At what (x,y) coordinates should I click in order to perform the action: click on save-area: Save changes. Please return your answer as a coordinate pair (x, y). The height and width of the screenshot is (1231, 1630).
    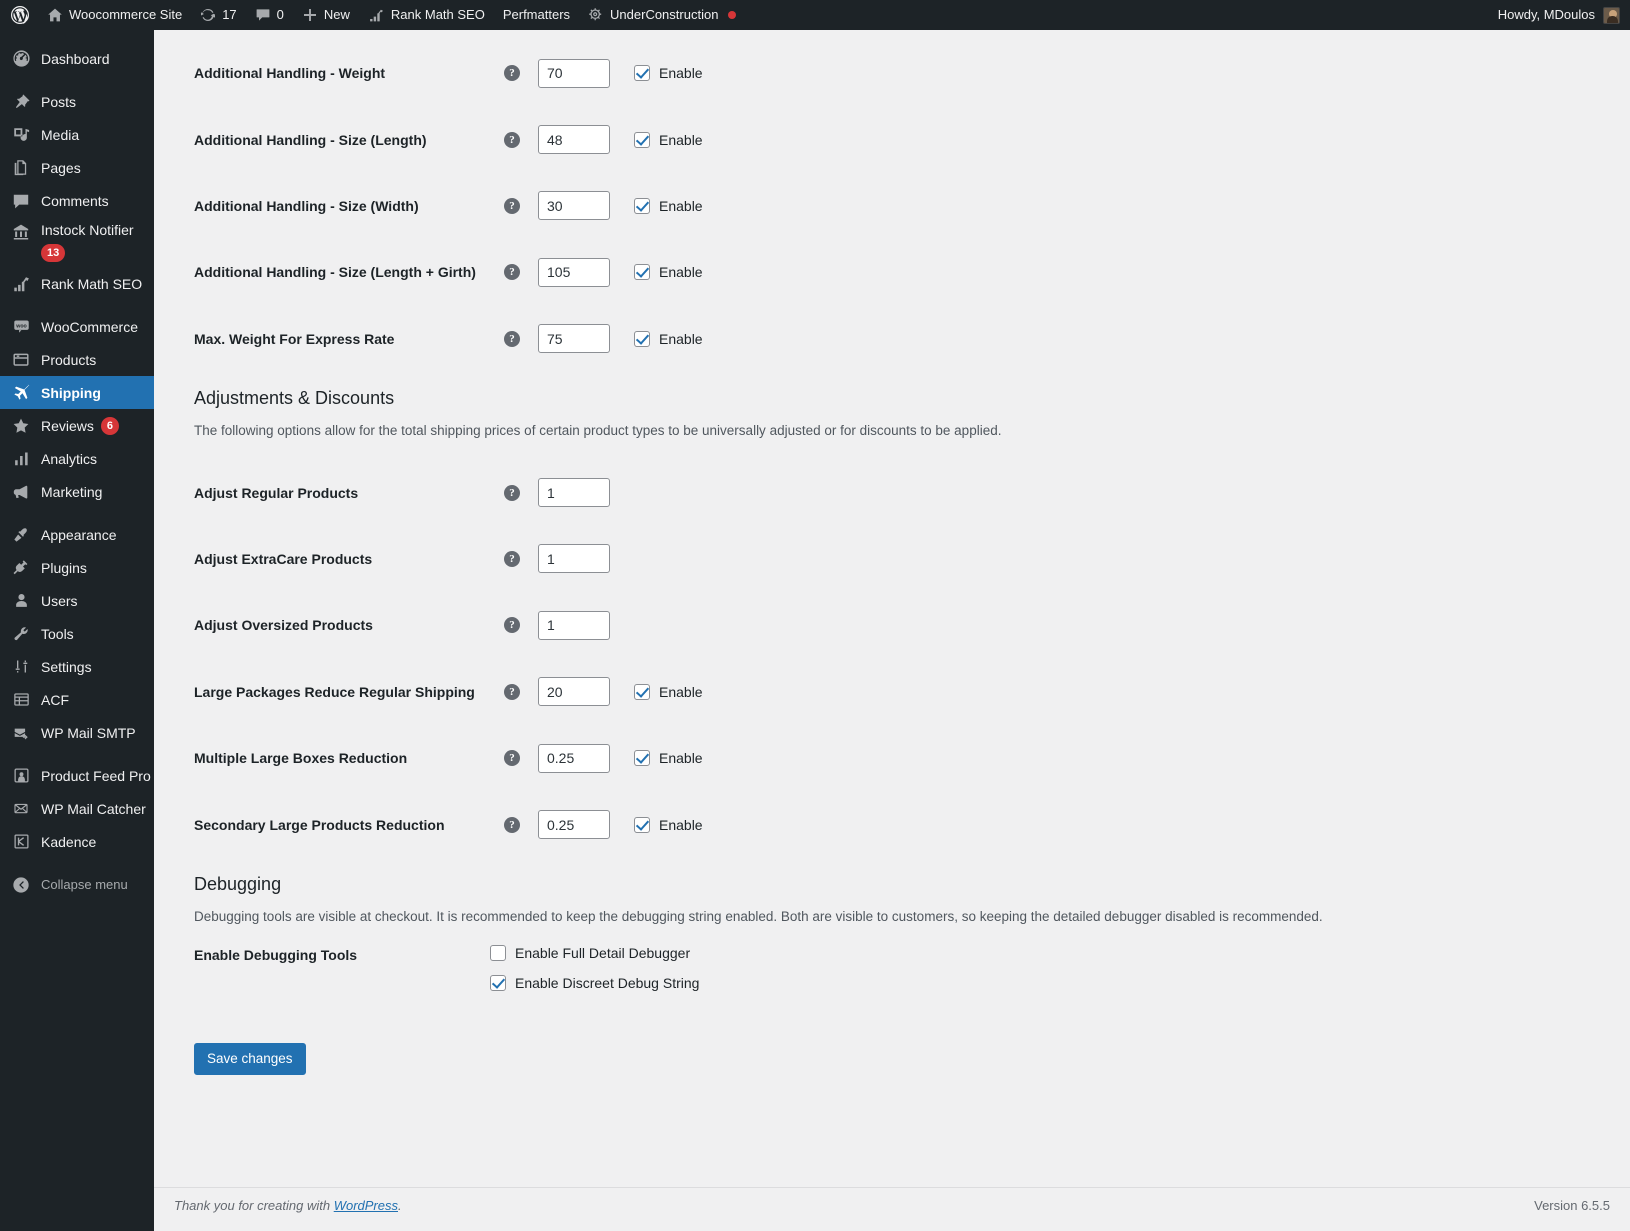
    Looking at the image, I should click on (892, 1059).